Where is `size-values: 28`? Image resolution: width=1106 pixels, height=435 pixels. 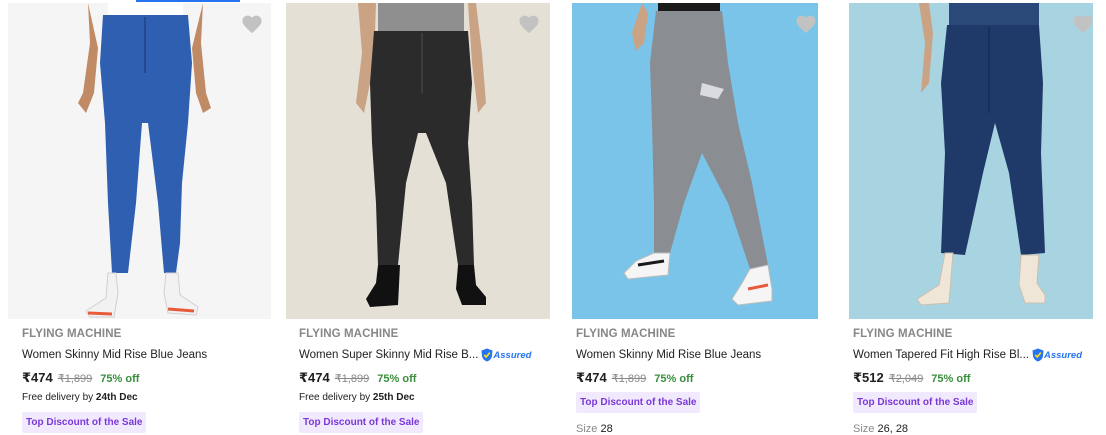
size-values: 28 is located at coordinates (606, 429).